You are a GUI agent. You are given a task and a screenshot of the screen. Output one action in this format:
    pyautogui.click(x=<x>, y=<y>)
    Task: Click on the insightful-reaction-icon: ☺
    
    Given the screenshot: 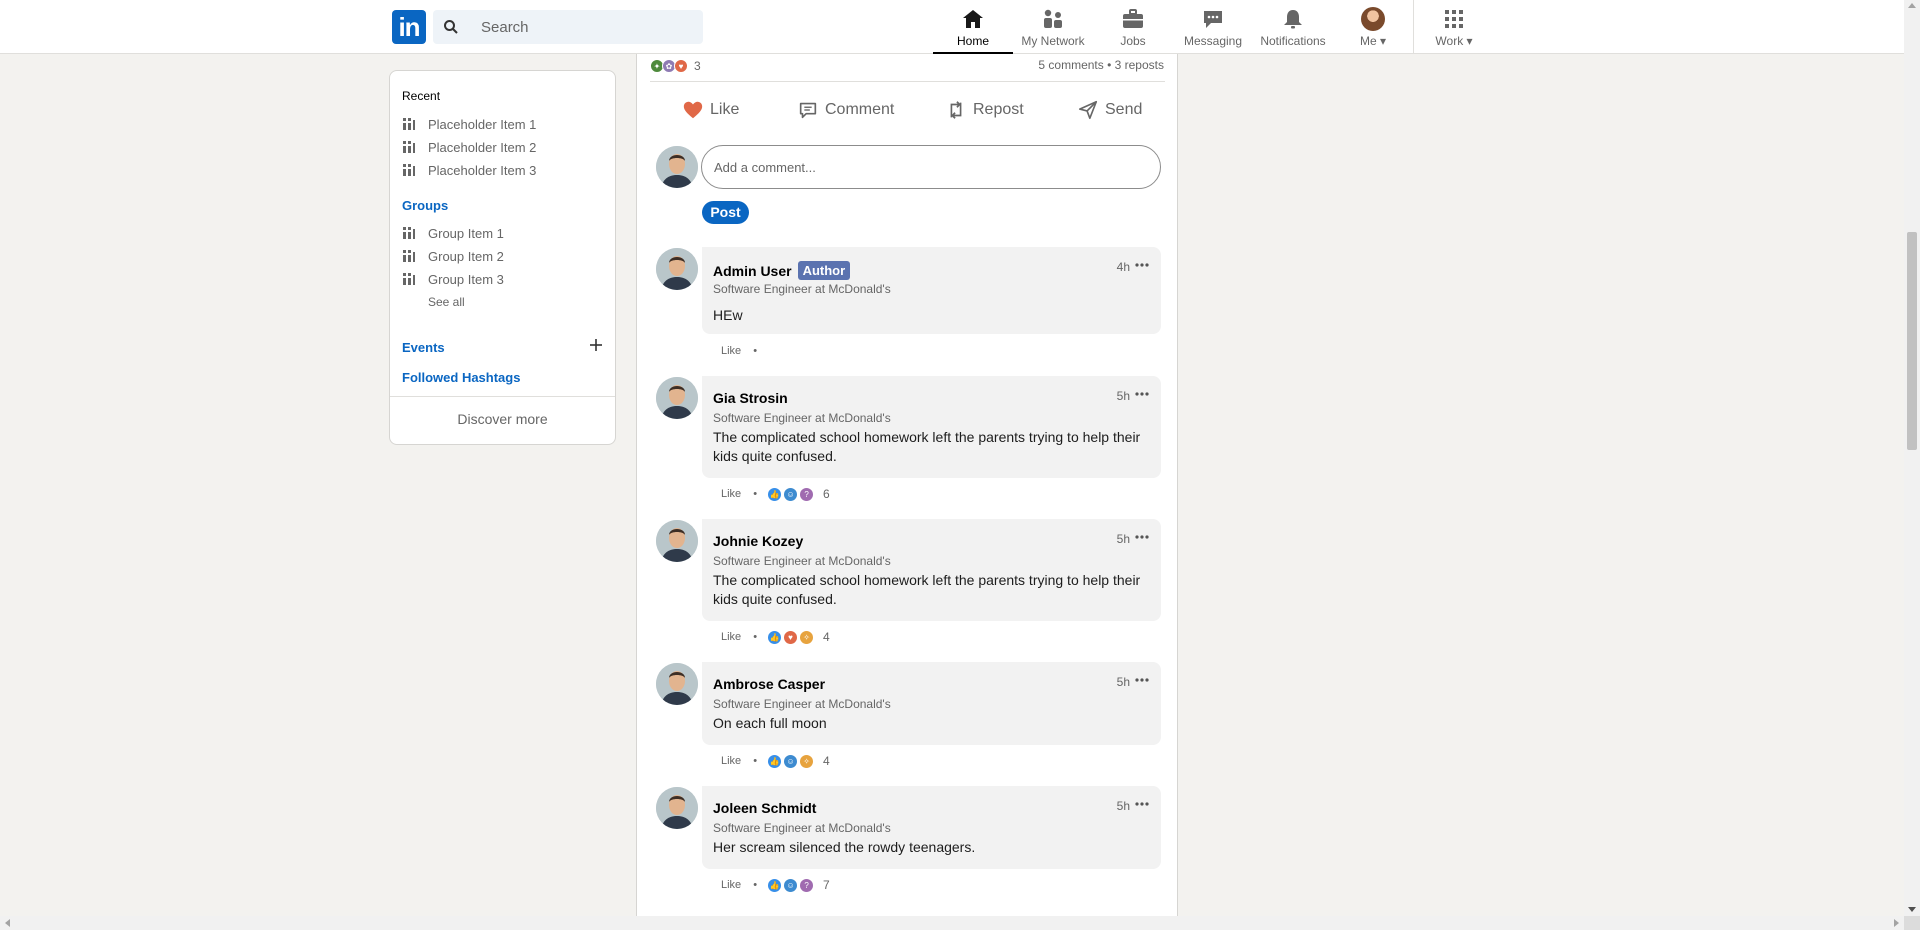 What is the action you would take?
    pyautogui.click(x=791, y=494)
    